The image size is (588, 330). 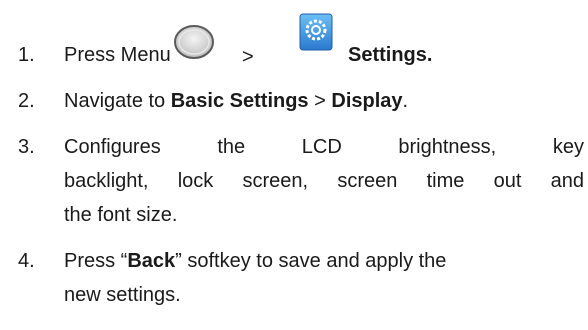 I want to click on step-3-word: the, so click(x=231, y=147).